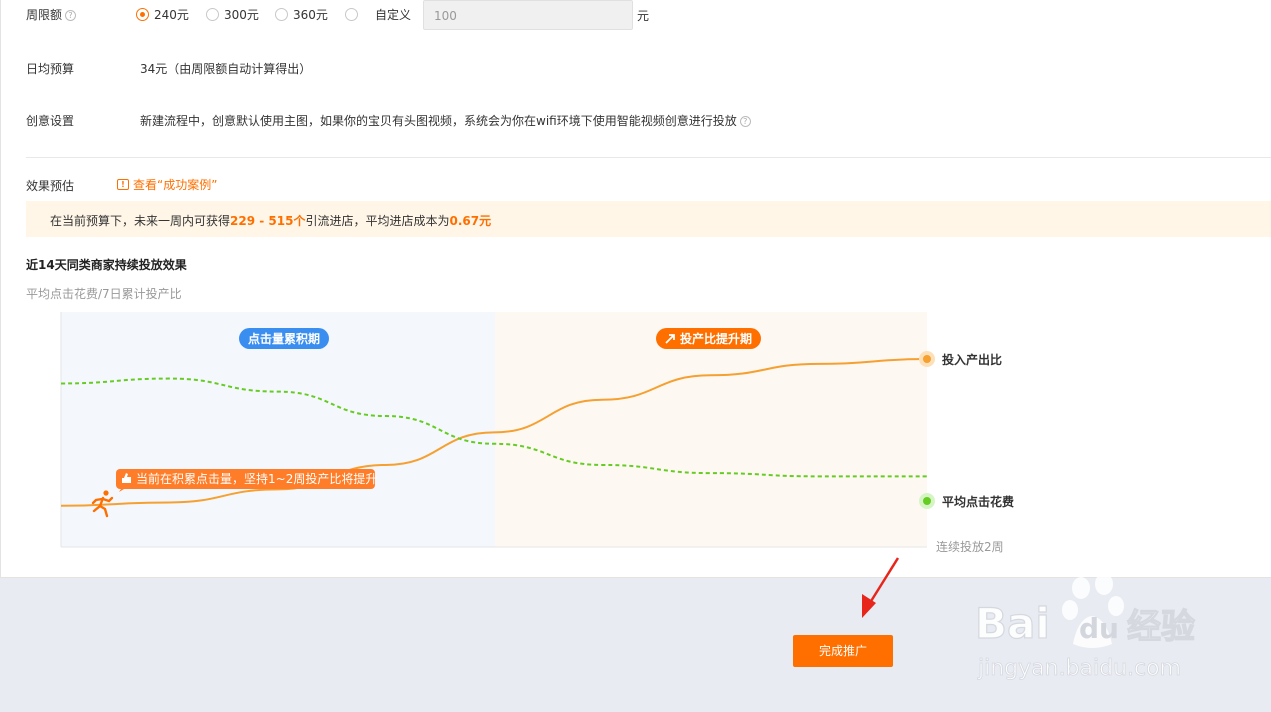 This screenshot has height=712, width=1271. Describe the element at coordinates (927, 501) in the screenshot. I see `cpc-end-point` at that location.